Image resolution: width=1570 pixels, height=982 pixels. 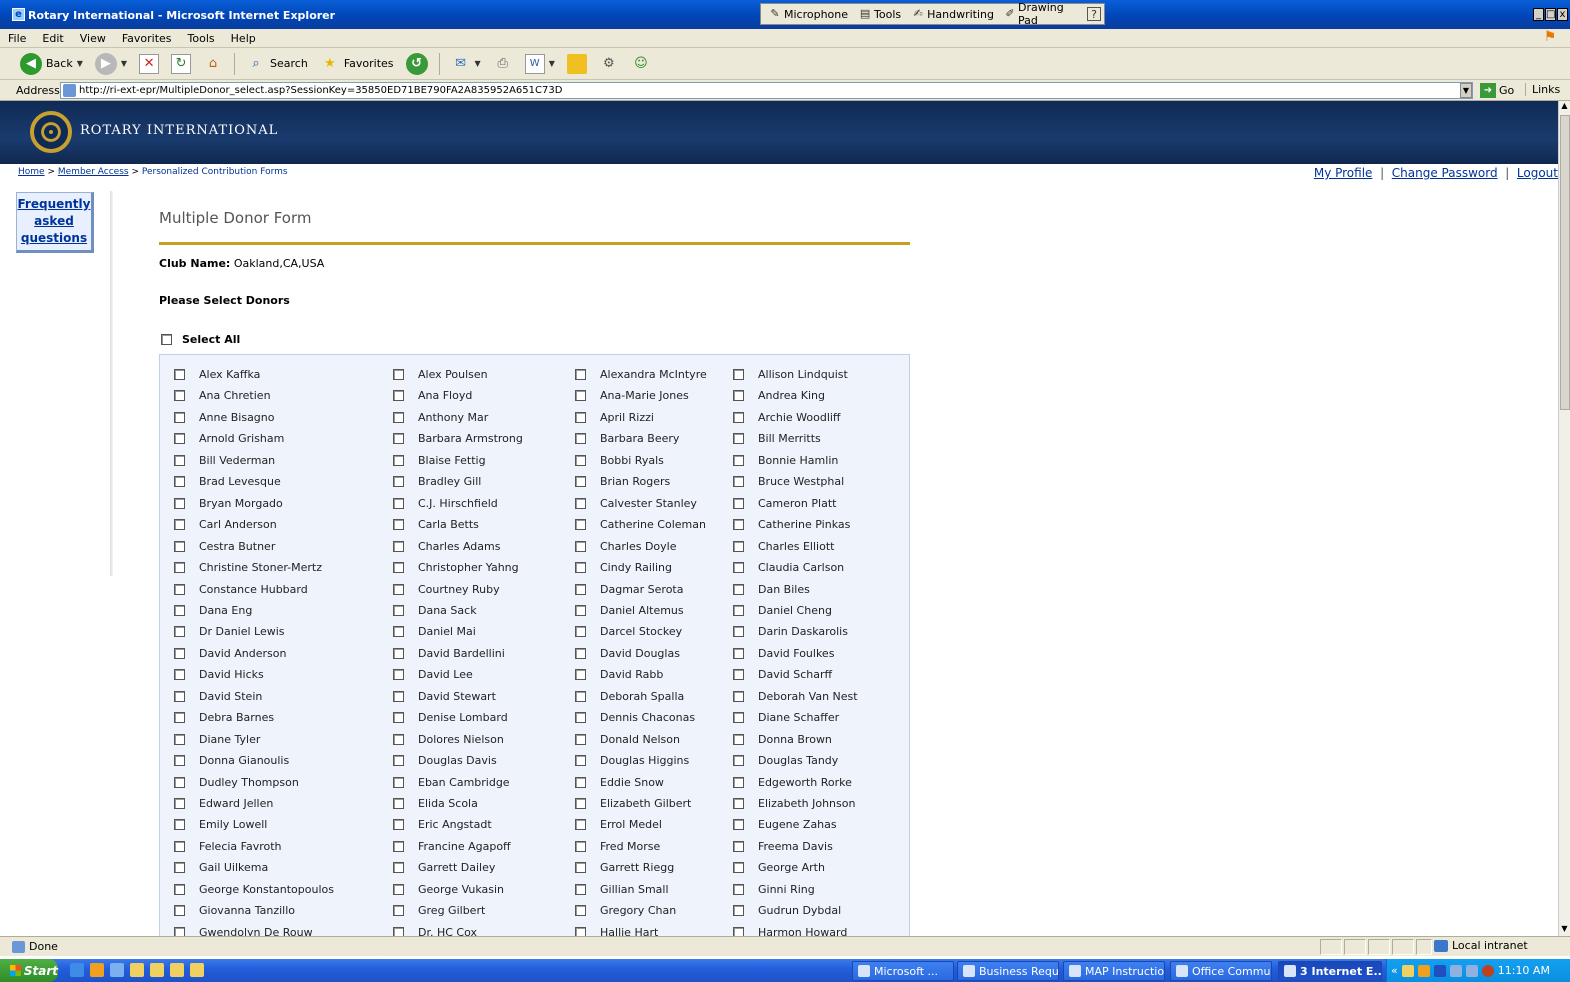 What do you see at coordinates (228, 503) in the screenshot?
I see `donor-option: Bryan Morgado` at bounding box center [228, 503].